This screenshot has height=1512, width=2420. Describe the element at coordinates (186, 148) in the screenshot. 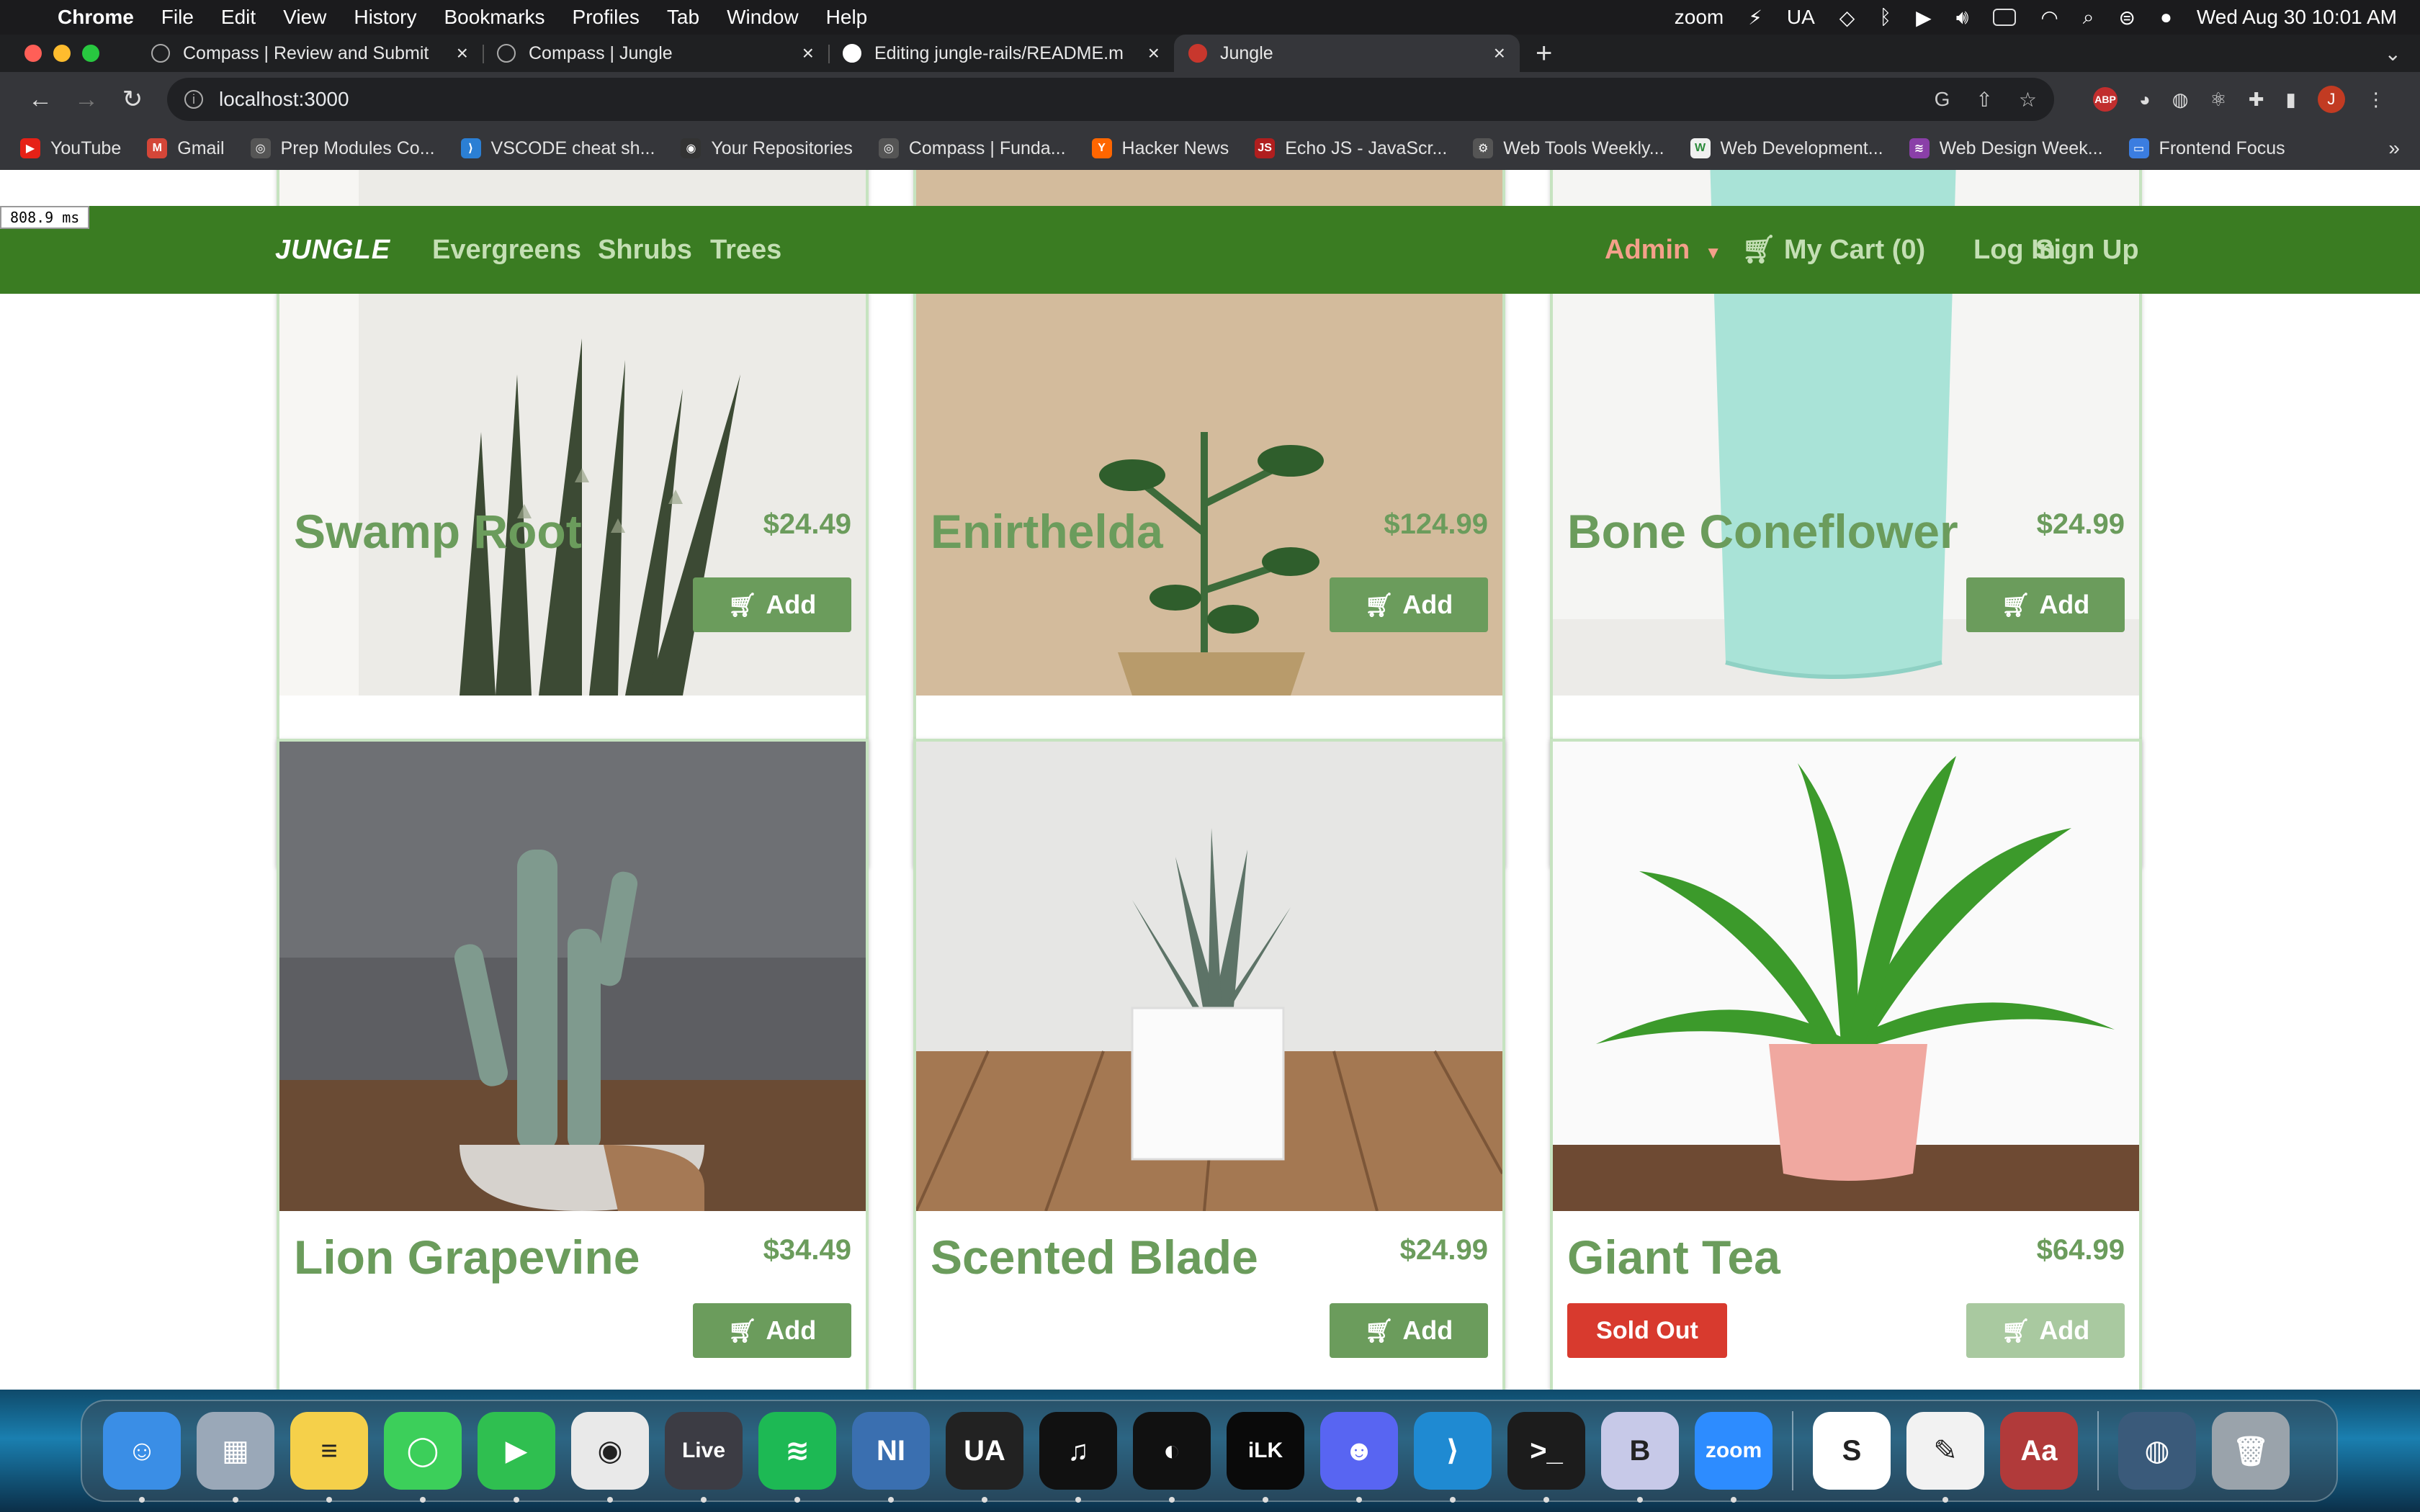

I see `bookmark-item: M Gmail` at that location.